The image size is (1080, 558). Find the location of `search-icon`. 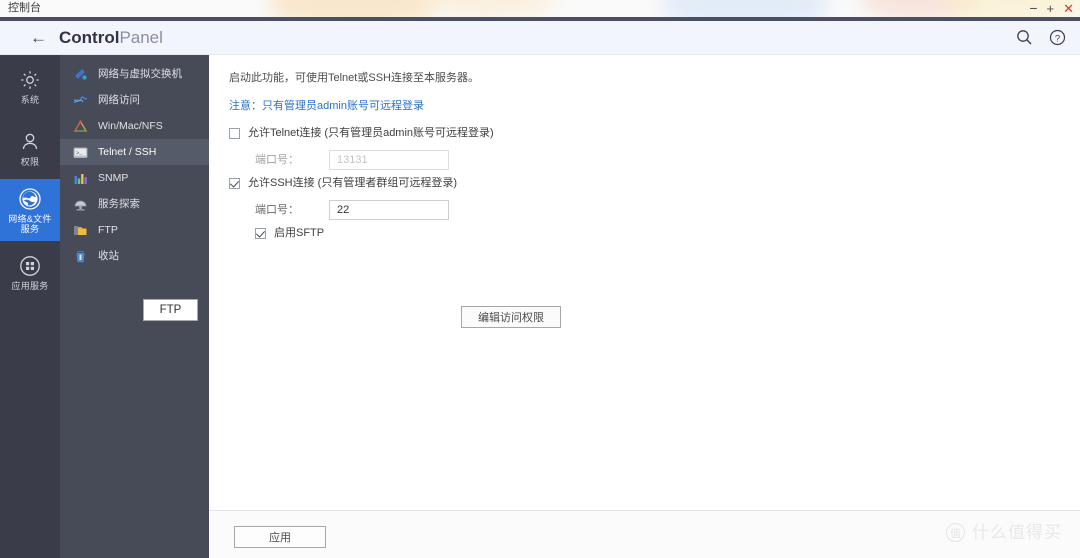

search-icon is located at coordinates (1024, 37).